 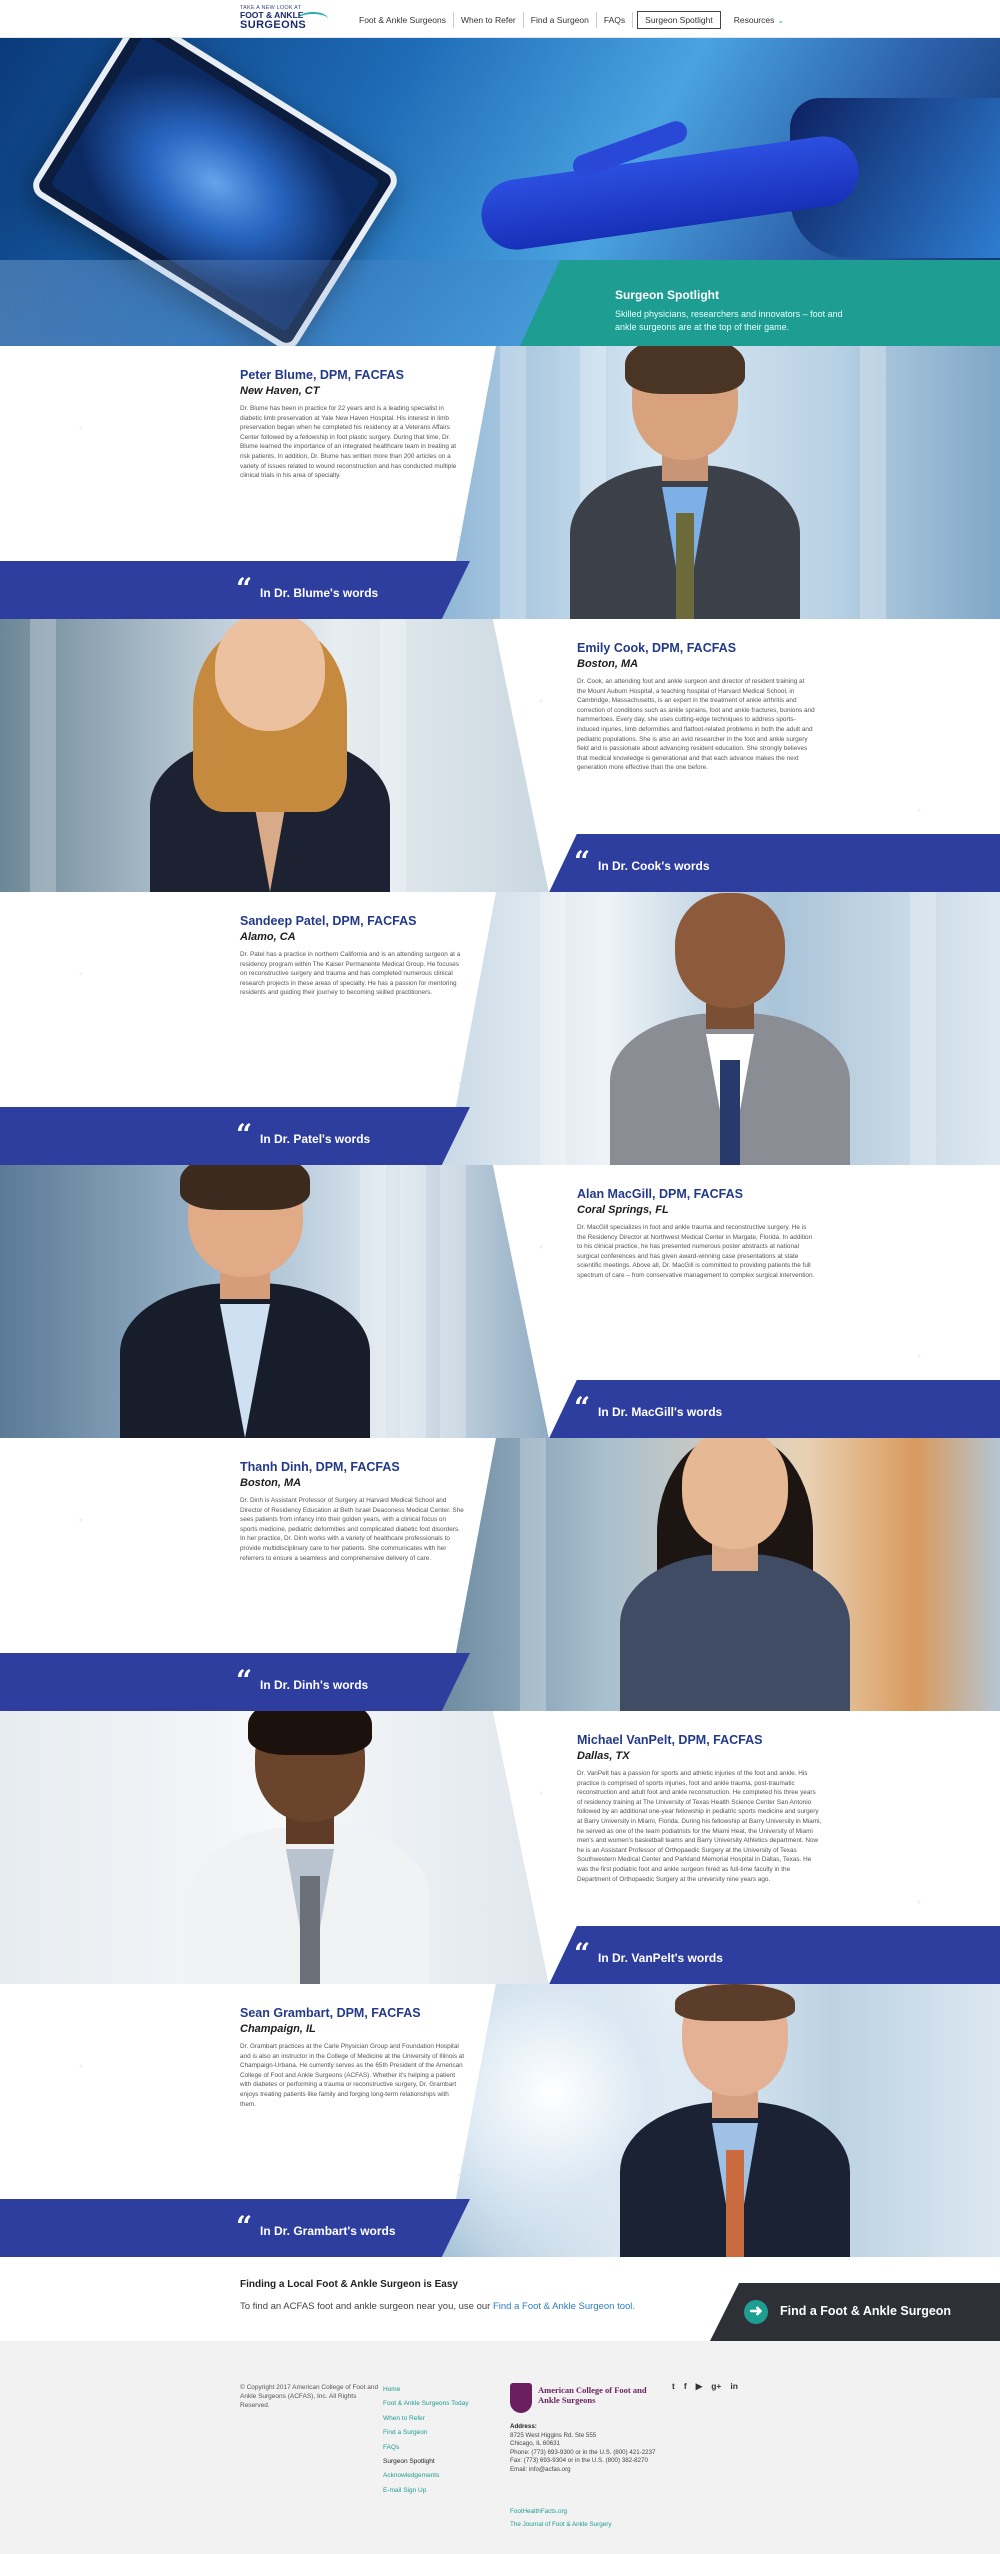 What do you see at coordinates (403, 20) in the screenshot?
I see `nav-foot-ankle-surgeons: Foot & Ankle Surgeons` at bounding box center [403, 20].